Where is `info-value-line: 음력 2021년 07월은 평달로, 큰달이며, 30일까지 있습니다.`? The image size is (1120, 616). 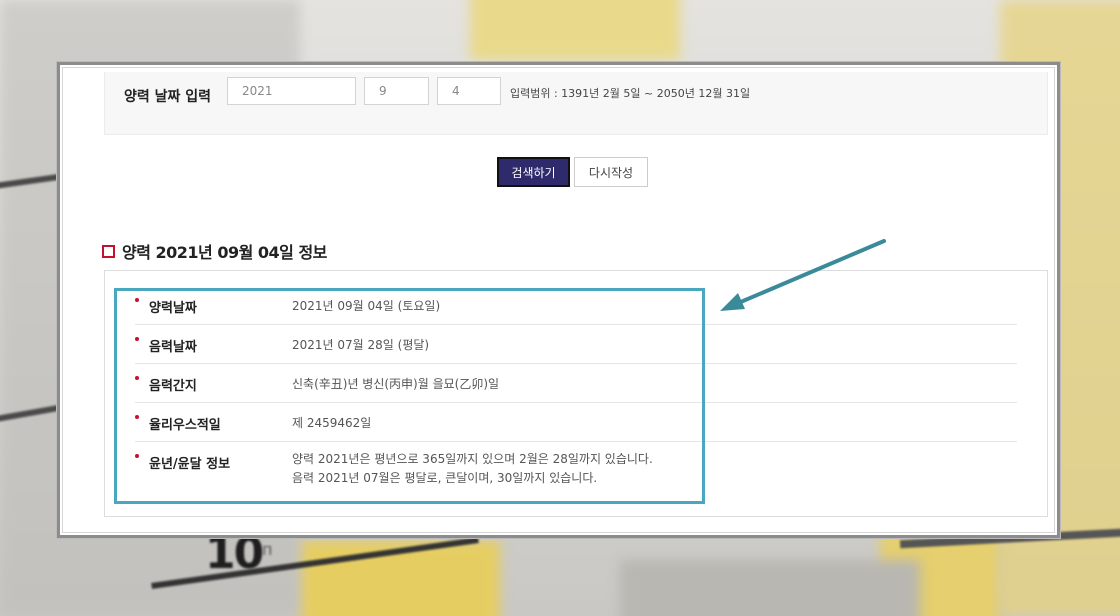 info-value-line: 음력 2021년 07월은 평달로, 큰달이며, 30일까지 있습니다. is located at coordinates (445, 478).